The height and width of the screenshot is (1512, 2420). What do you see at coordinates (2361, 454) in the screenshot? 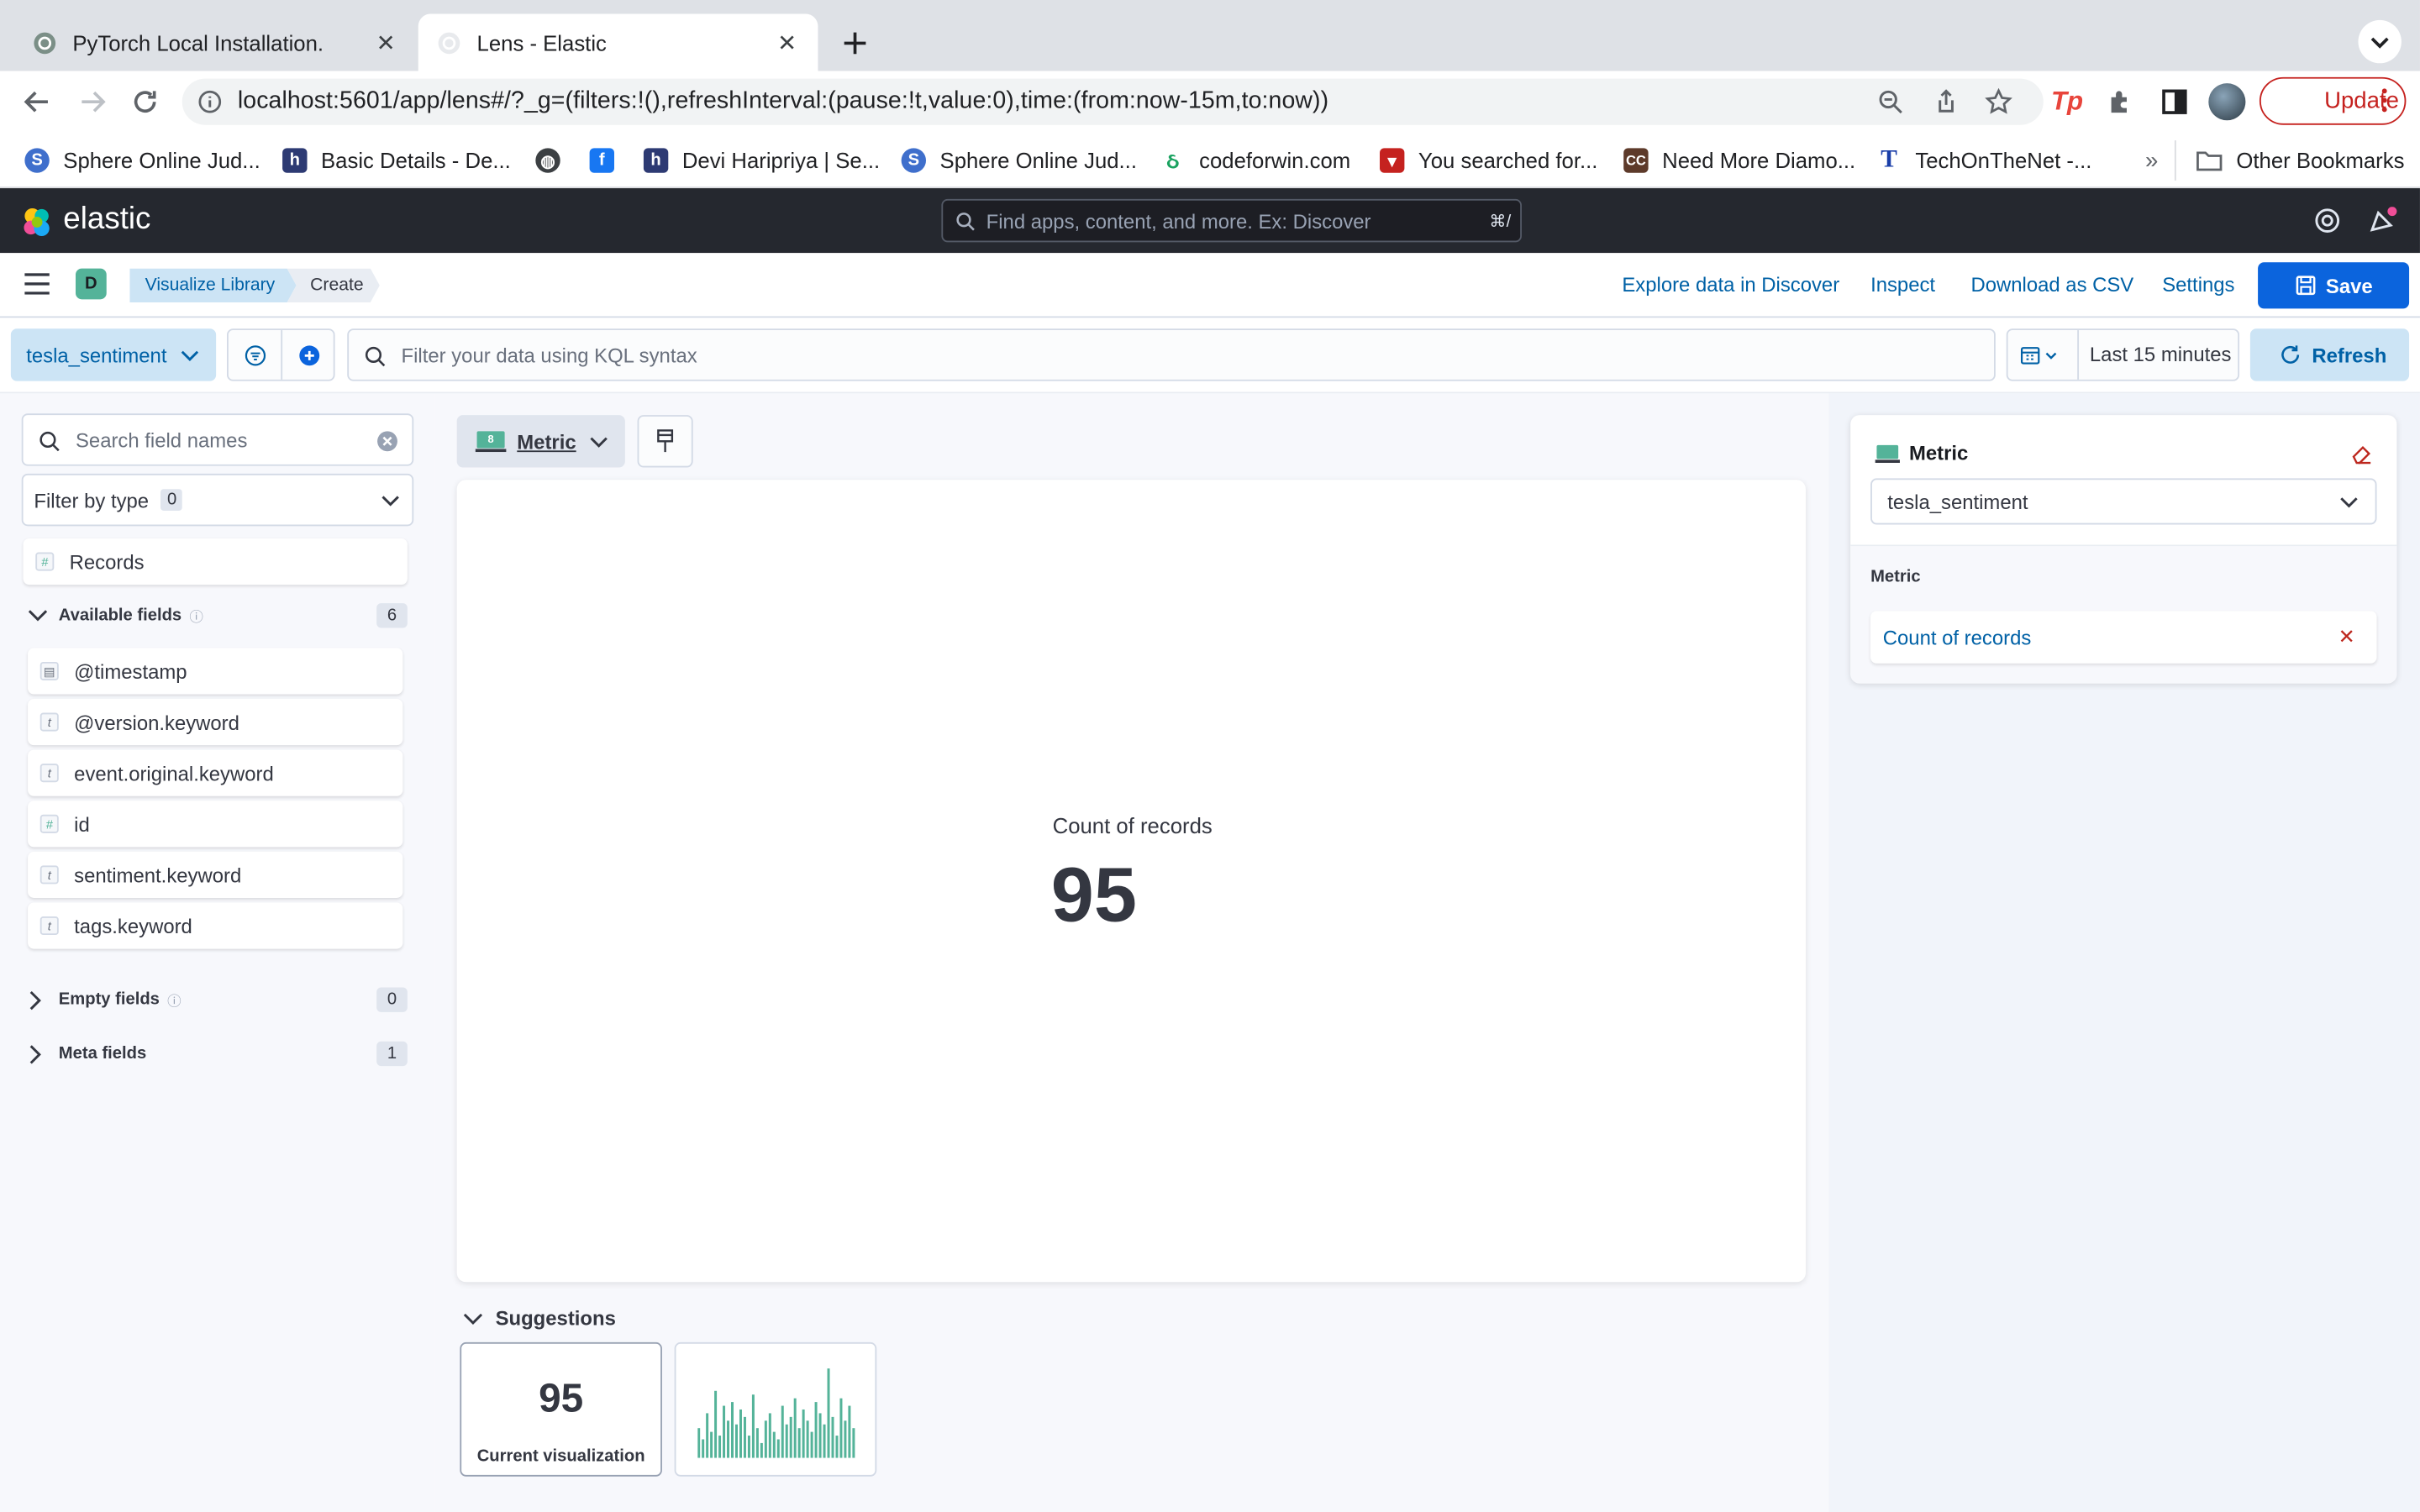
I see `clear-layer-eraser-icon` at bounding box center [2361, 454].